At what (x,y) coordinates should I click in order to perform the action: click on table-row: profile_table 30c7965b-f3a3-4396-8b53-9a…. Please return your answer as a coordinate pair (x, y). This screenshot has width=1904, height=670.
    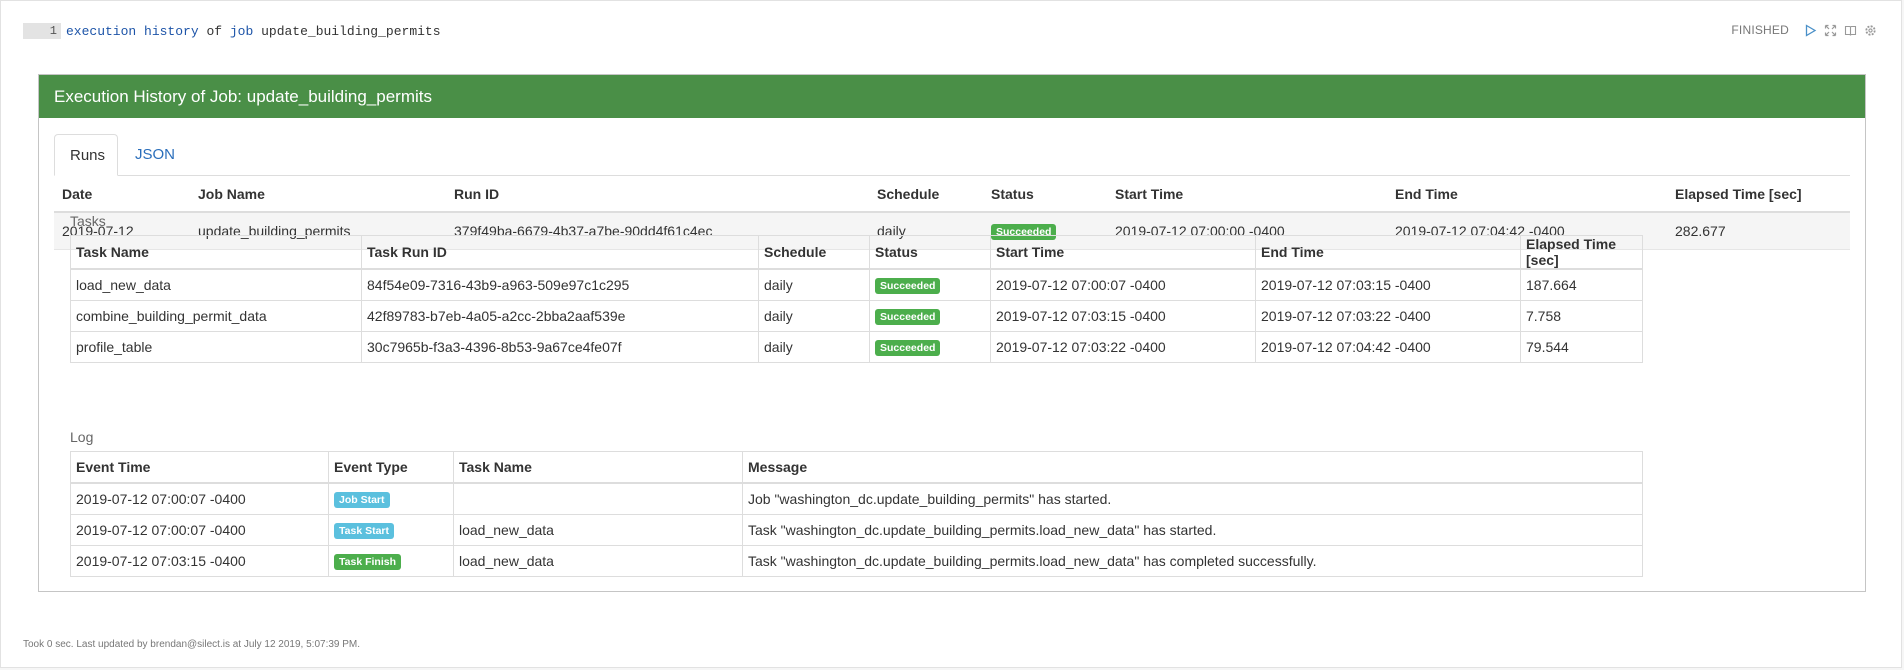
    Looking at the image, I should click on (856, 347).